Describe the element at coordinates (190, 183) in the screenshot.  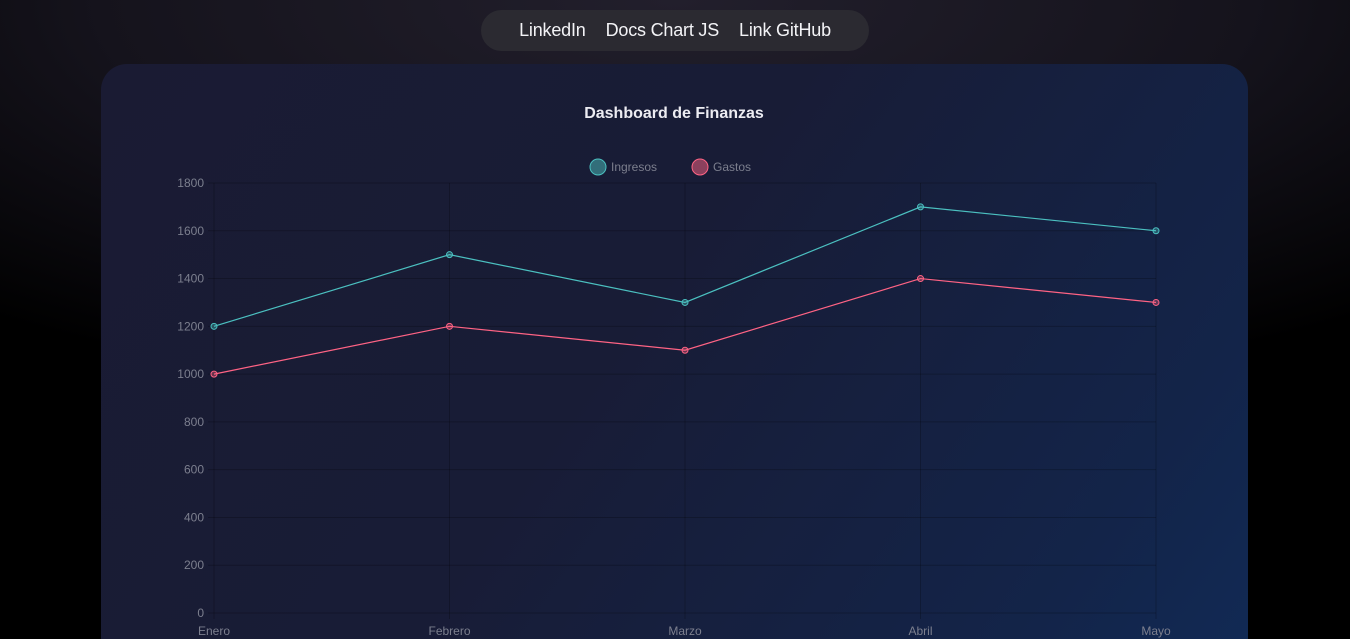
I see `y-tick-label: 1800` at that location.